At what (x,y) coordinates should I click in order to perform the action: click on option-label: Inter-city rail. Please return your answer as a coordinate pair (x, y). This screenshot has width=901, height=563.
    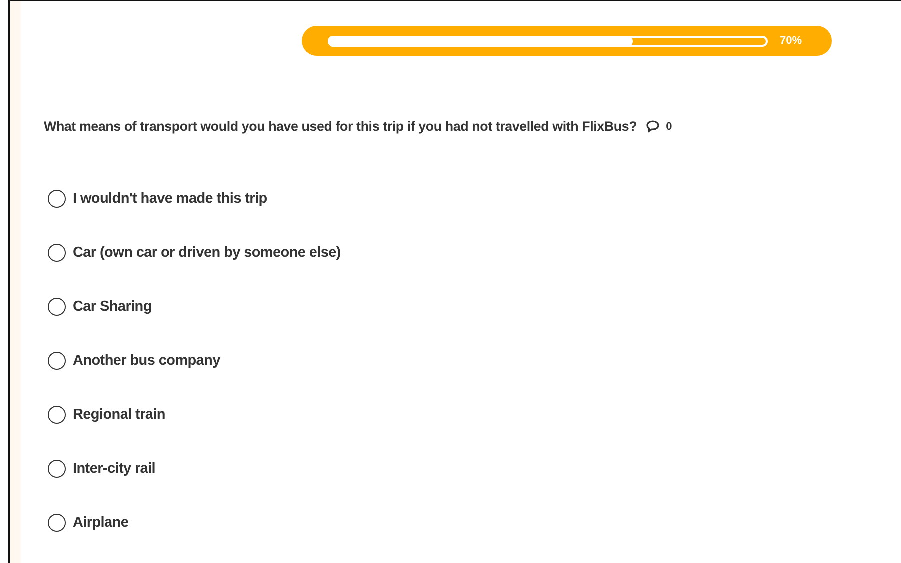
    Looking at the image, I should click on (114, 469).